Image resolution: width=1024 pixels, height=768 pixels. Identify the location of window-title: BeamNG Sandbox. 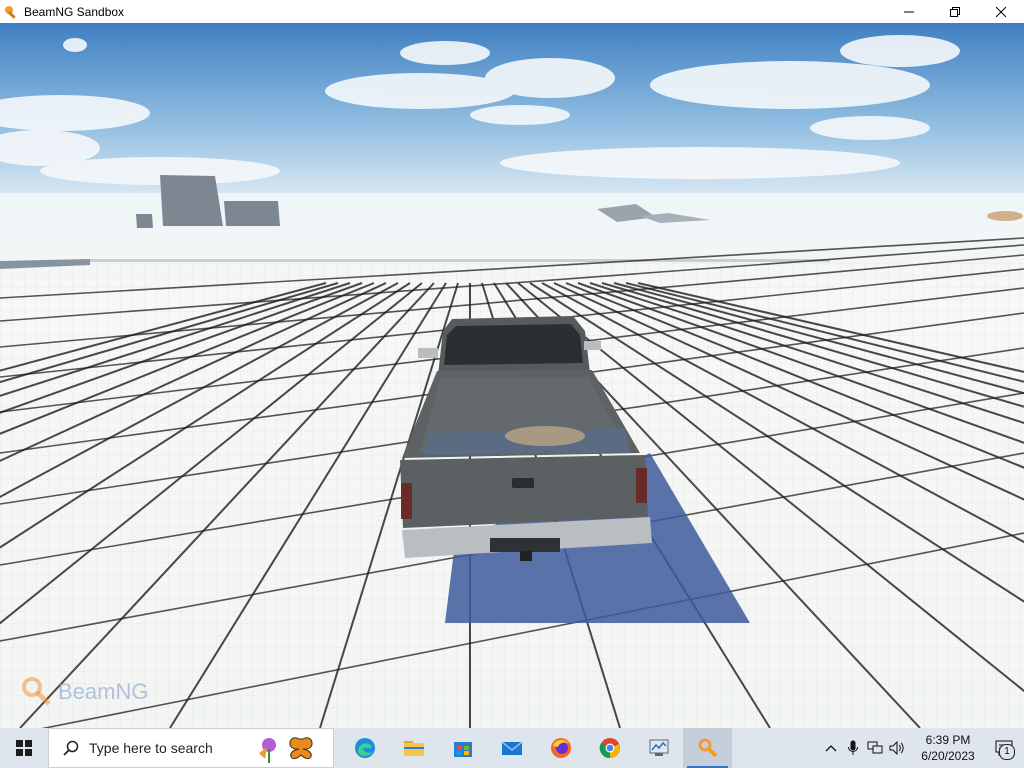
(74, 11).